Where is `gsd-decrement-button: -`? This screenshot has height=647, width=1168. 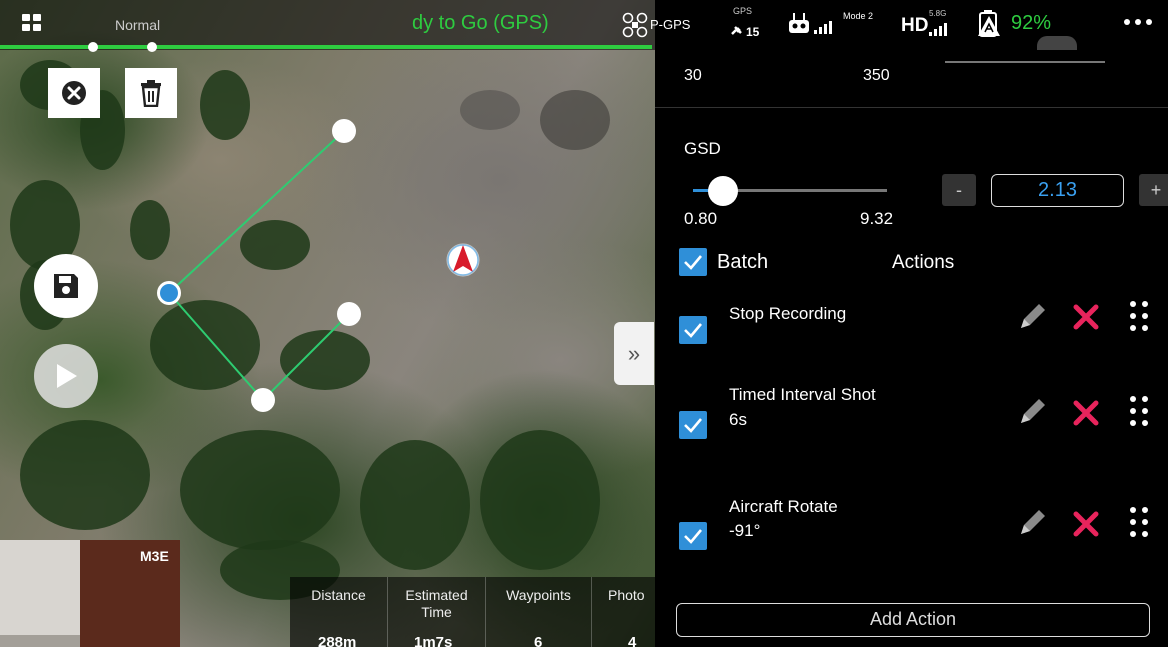 gsd-decrement-button: - is located at coordinates (959, 190).